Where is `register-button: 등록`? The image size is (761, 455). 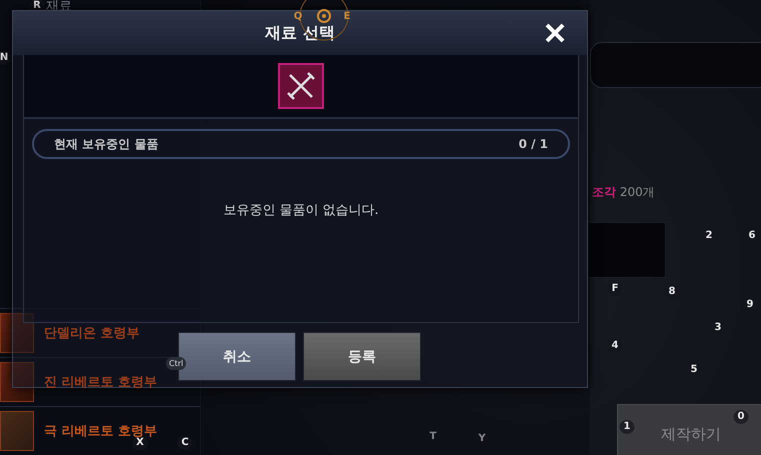
register-button: 등록 is located at coordinates (362, 356).